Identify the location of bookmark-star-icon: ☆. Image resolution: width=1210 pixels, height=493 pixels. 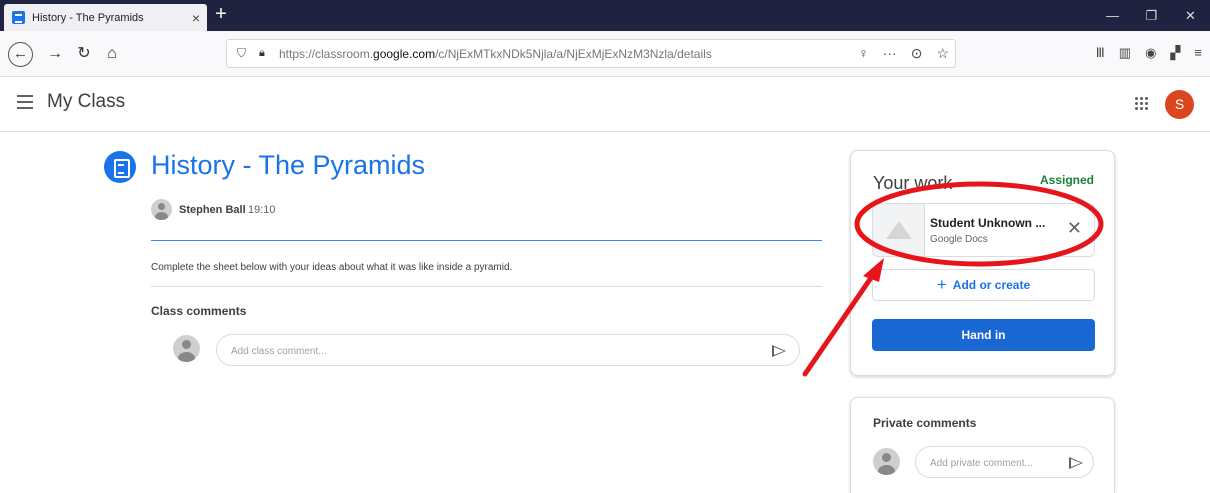
(942, 53).